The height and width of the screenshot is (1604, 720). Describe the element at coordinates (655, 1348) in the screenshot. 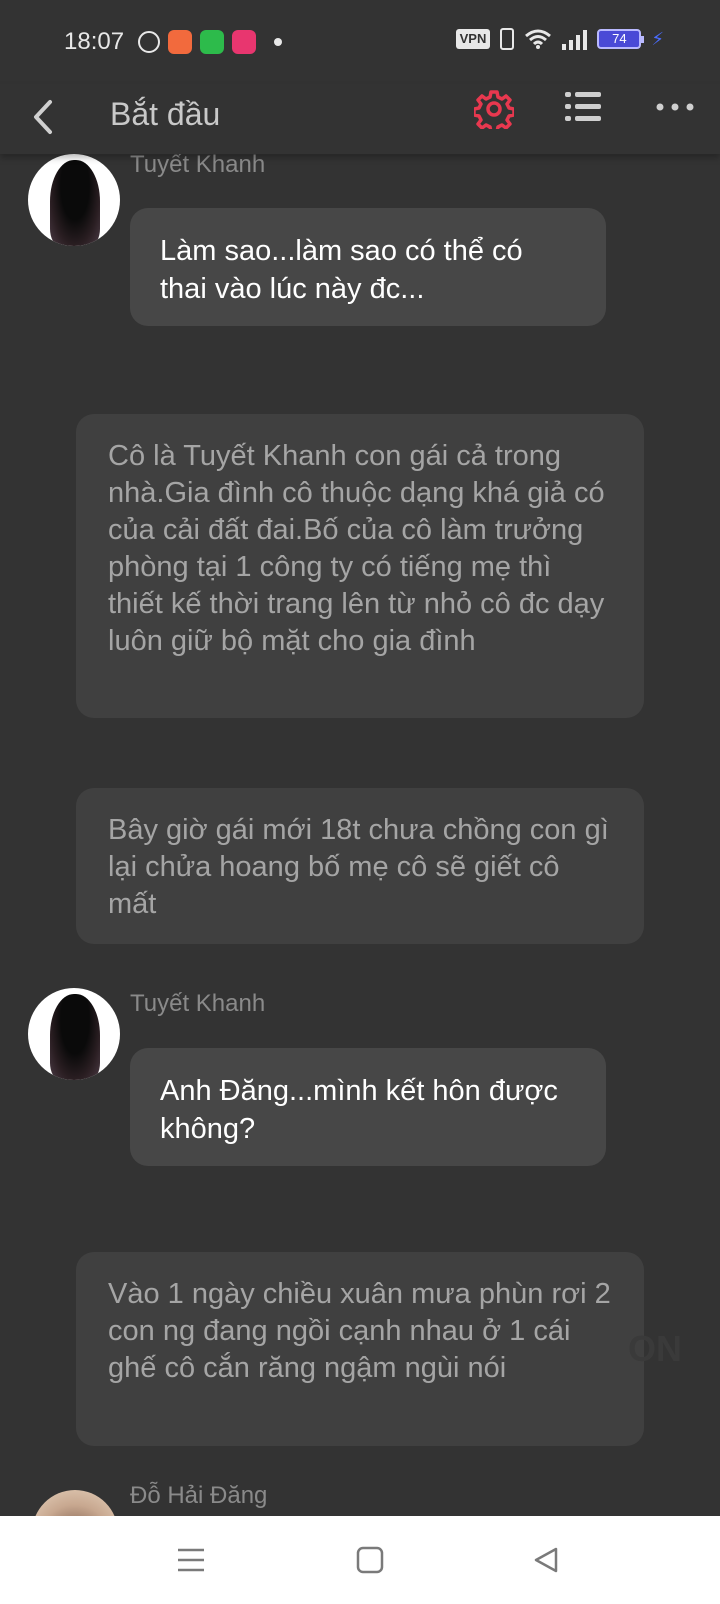

I see `watermark: ON` at that location.